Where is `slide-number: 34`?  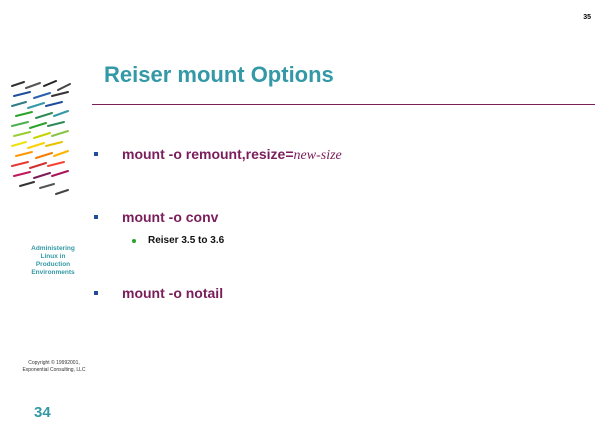 slide-number: 34 is located at coordinates (42, 412).